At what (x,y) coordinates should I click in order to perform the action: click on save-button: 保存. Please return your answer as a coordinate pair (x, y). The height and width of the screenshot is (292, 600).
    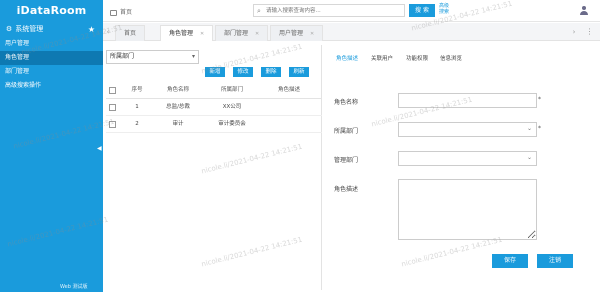
    Looking at the image, I should click on (510, 261).